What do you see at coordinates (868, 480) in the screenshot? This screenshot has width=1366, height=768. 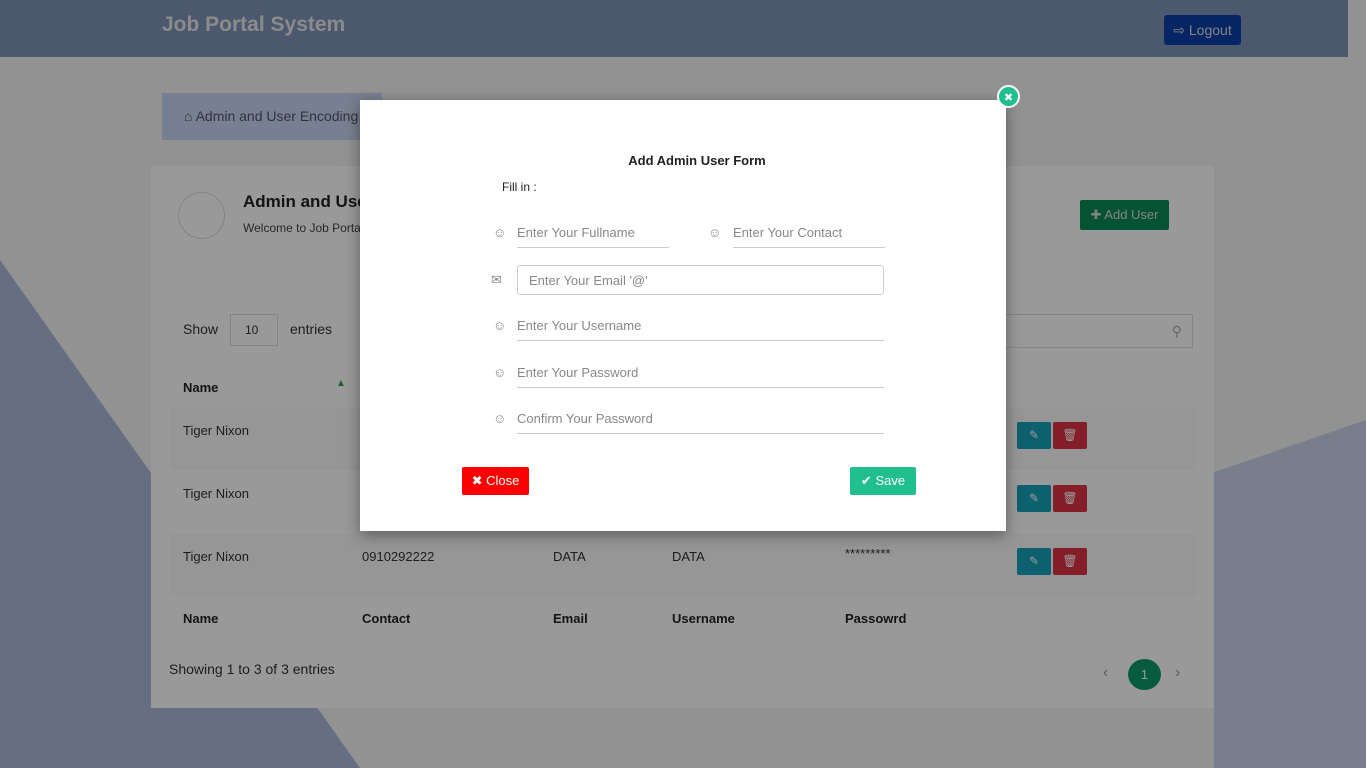 I see `check-icon: ✔` at bounding box center [868, 480].